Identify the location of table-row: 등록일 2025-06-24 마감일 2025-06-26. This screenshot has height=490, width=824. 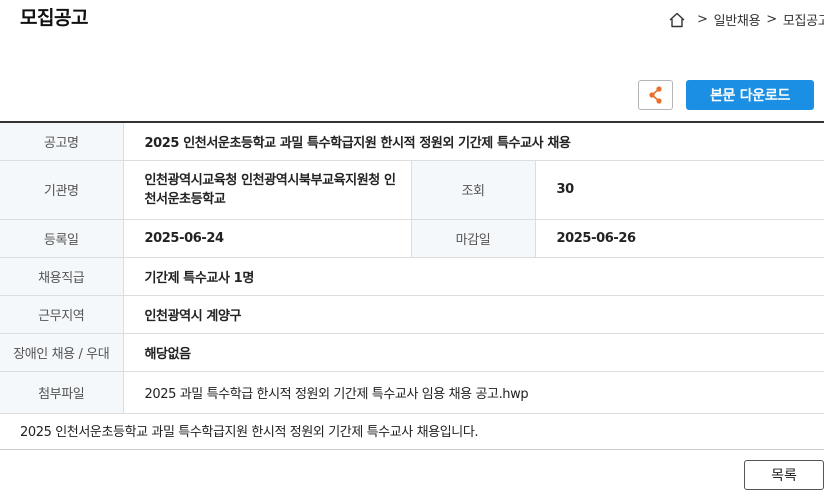
(412, 238).